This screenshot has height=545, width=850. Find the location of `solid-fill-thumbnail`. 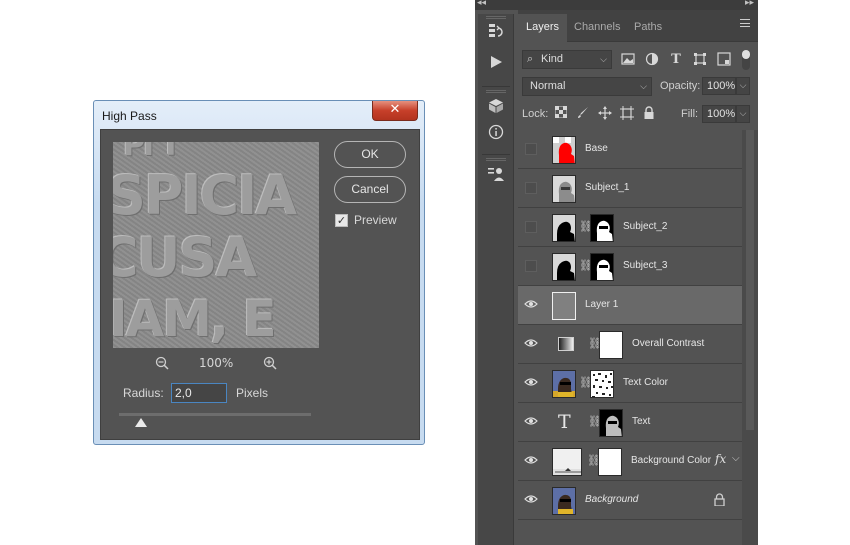

solid-fill-thumbnail is located at coordinates (567, 462).